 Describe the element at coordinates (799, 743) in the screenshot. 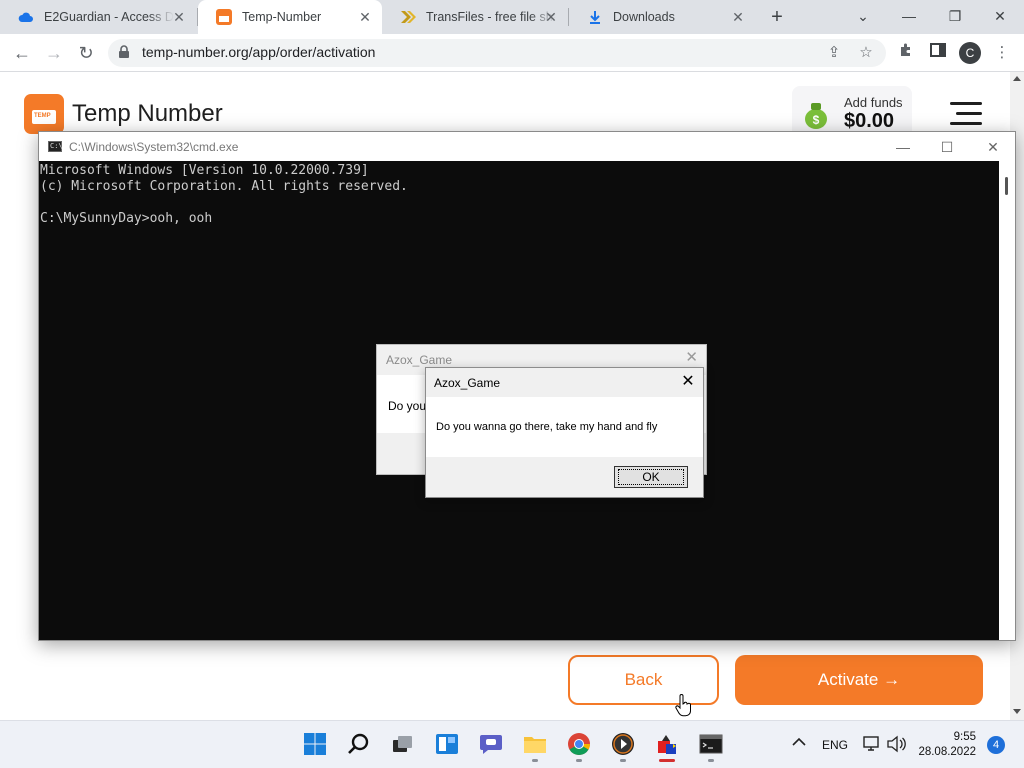

I see `show-hidden-icons-chevron-up-icon` at that location.